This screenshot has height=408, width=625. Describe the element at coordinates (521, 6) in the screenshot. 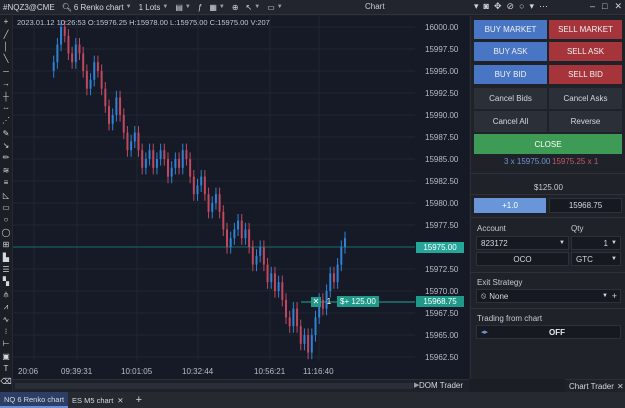

I see `color-circle-icon: ○` at that location.